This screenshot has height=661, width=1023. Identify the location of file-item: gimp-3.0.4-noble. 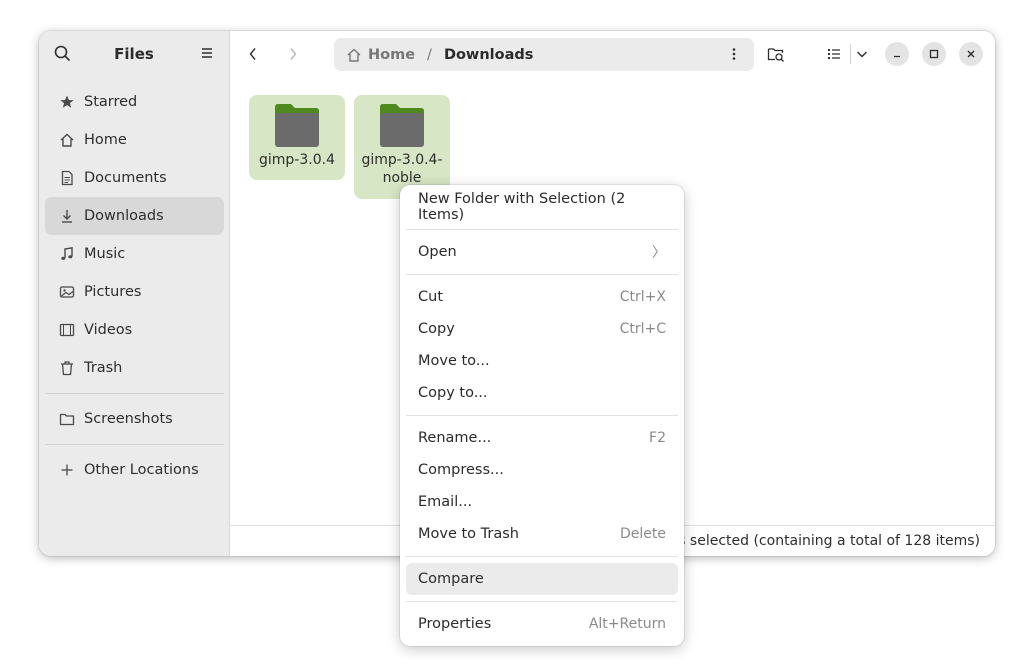
(402, 147).